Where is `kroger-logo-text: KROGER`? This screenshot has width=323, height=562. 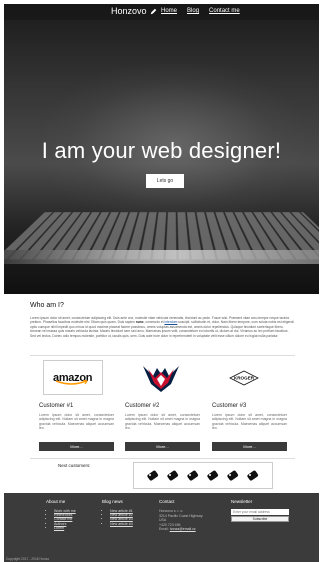
kroger-logo-text: KROGER is located at coordinates (244, 377).